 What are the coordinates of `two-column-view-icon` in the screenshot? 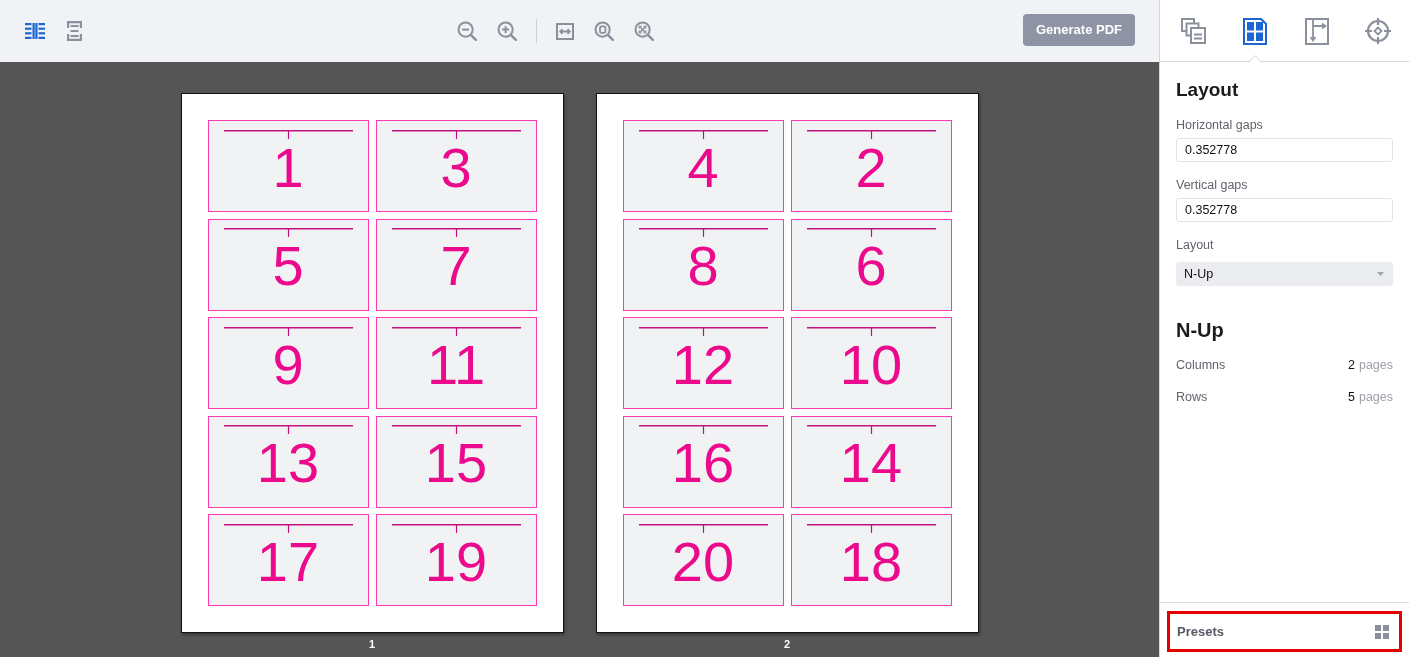 It's located at (35, 31).